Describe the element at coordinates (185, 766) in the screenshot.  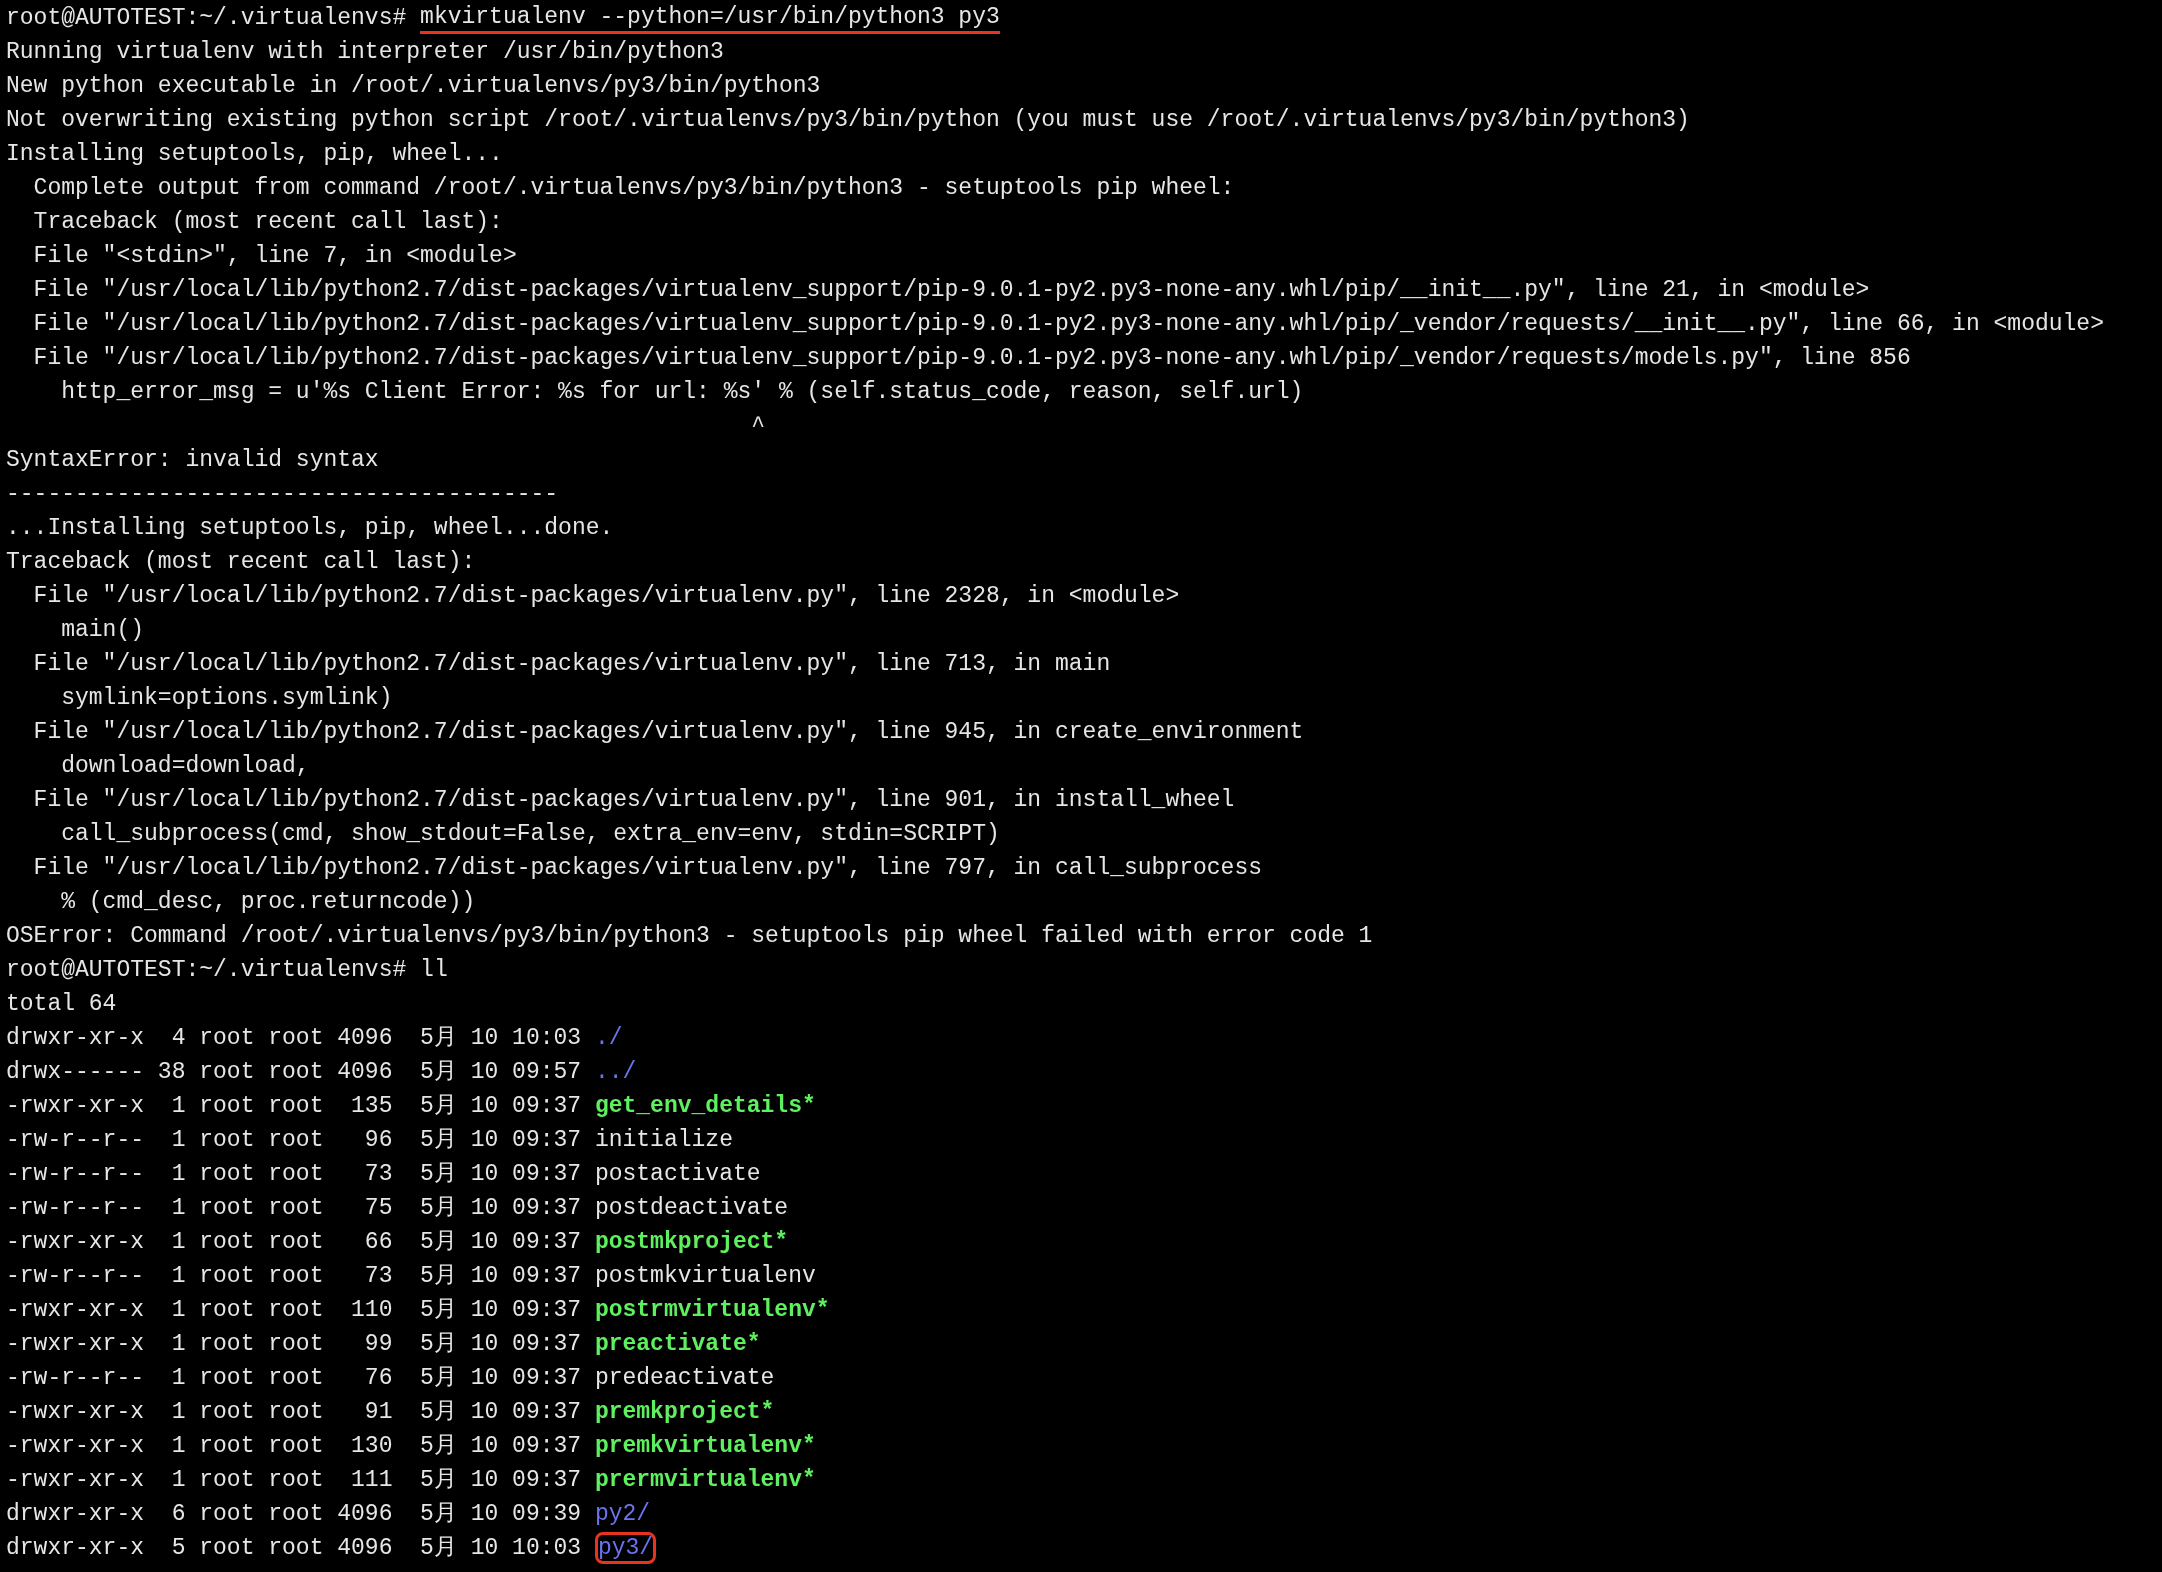
I see `output-line: download=download,` at that location.